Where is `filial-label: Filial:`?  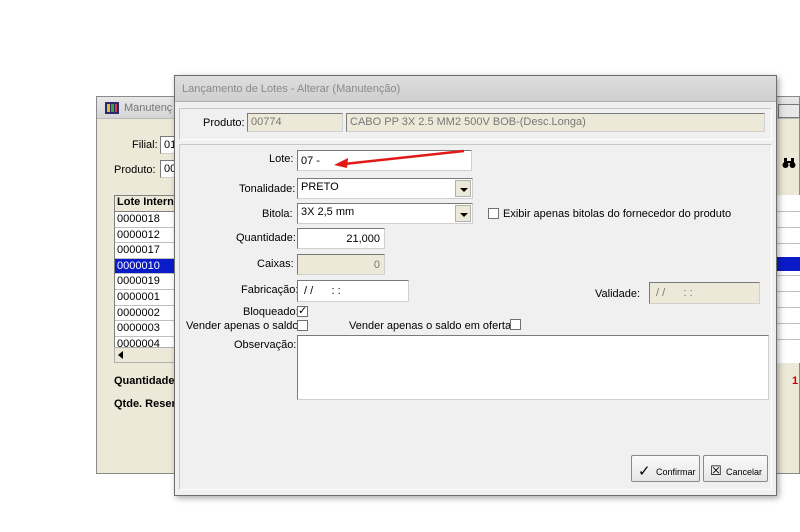
filial-label: Filial: is located at coordinates (145, 145).